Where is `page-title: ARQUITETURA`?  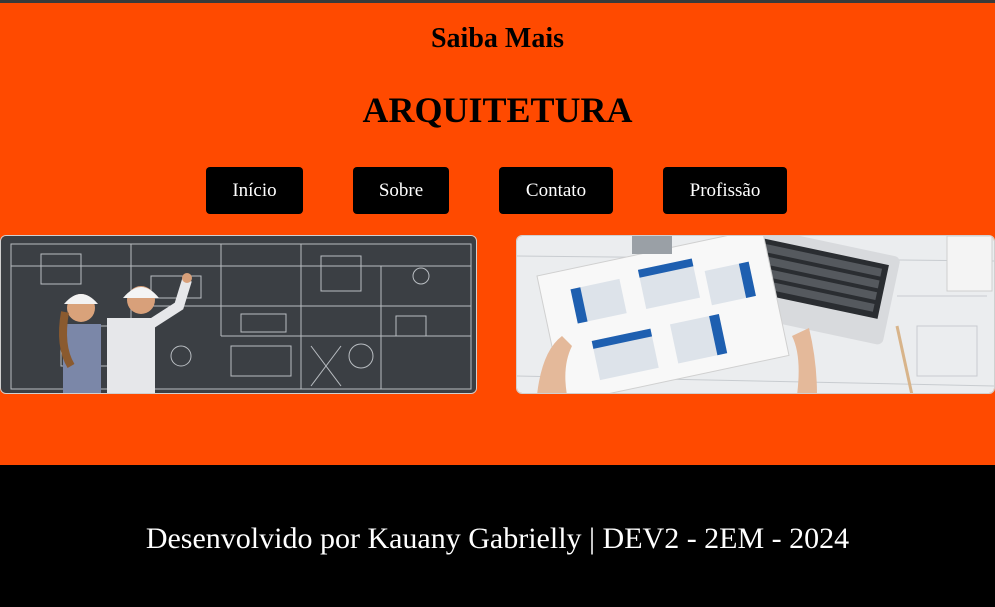
page-title: ARQUITETURA is located at coordinates (497, 110).